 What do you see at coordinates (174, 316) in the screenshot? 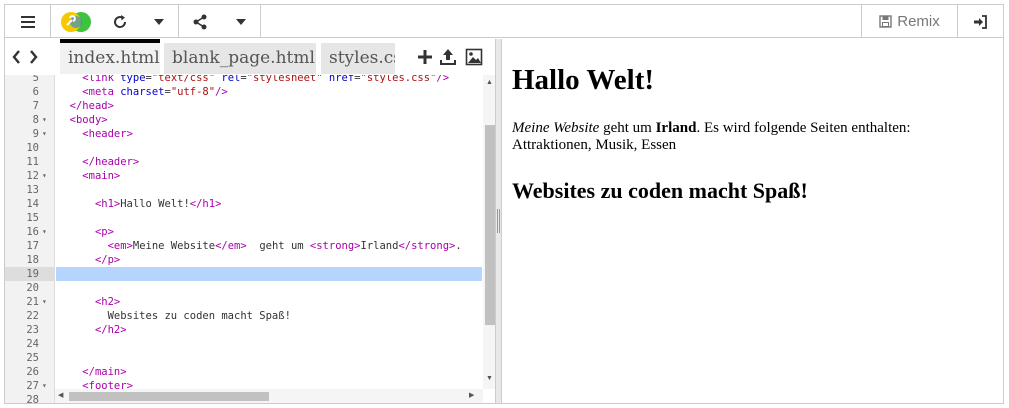
I see `code-text: Websites zu coden macht Spaß!` at bounding box center [174, 316].